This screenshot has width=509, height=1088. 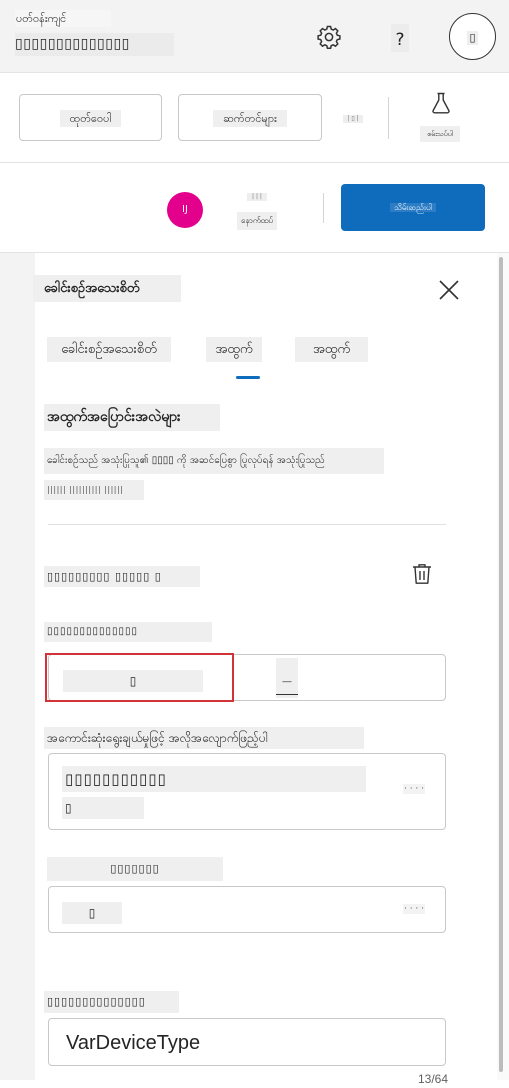 I want to click on save-button: သိမ်းဆည်းပါ, so click(x=413, y=207).